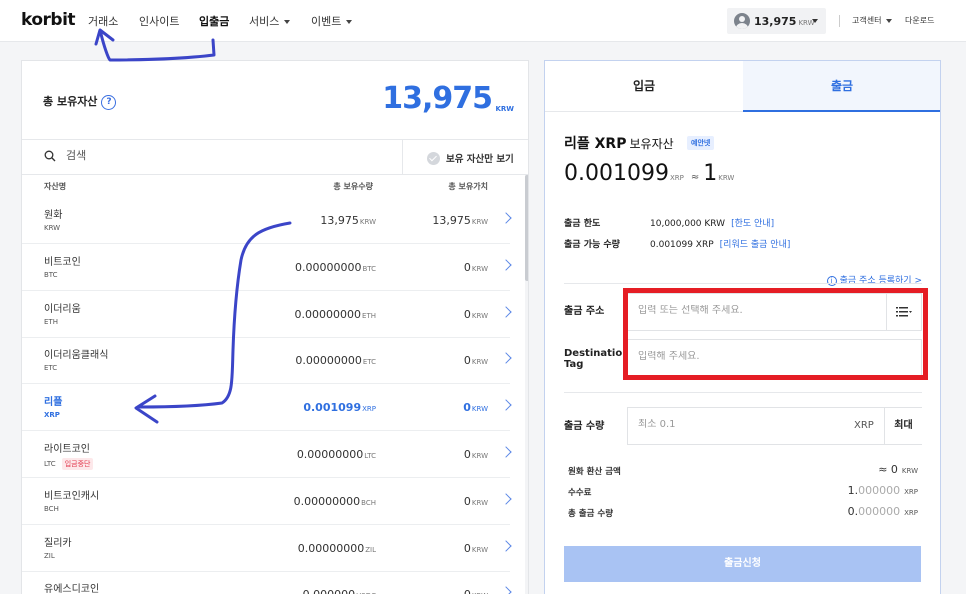 This screenshot has height=594, width=966. Describe the element at coordinates (742, 564) in the screenshot. I see `withdraw-submit-button: 출금신청` at that location.